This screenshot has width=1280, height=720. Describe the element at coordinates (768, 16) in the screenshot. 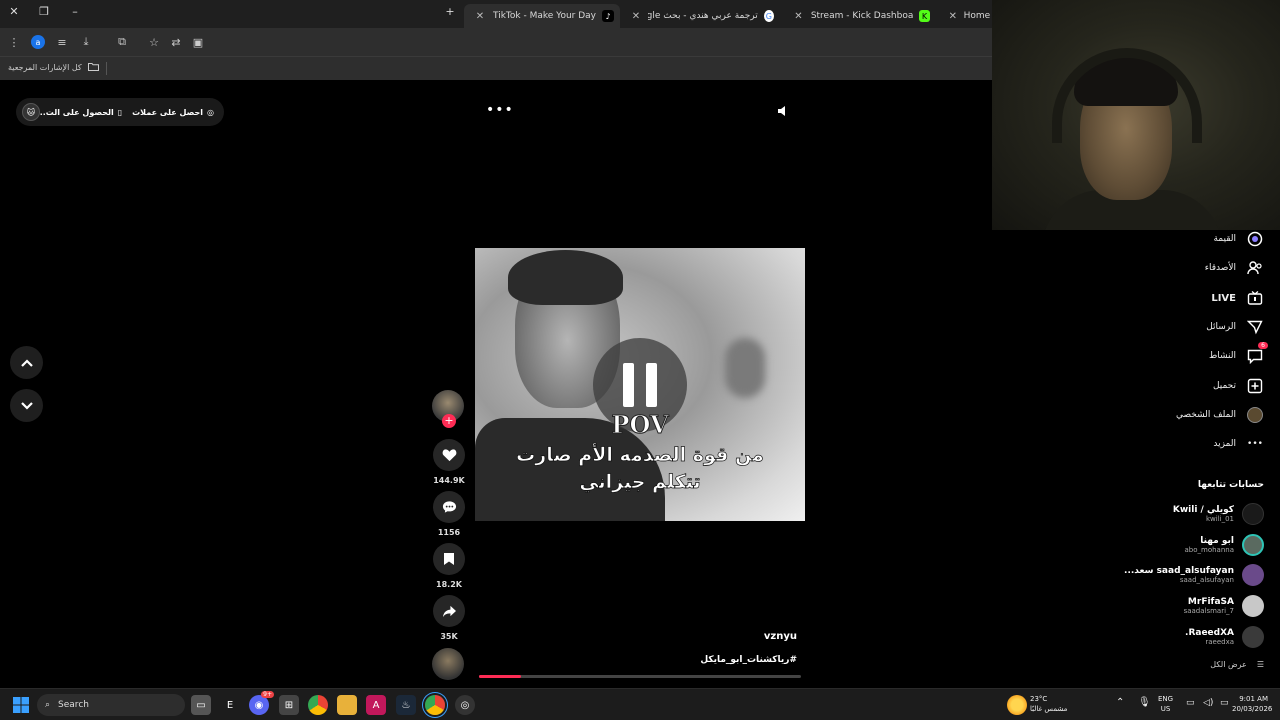

I see `google-icon: G` at that location.